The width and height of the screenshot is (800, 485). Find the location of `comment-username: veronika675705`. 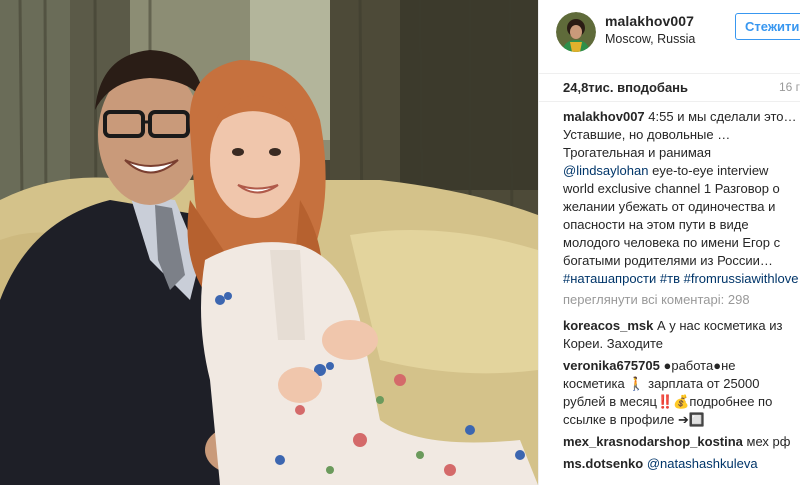

comment-username: veronika675705 is located at coordinates (611, 365).